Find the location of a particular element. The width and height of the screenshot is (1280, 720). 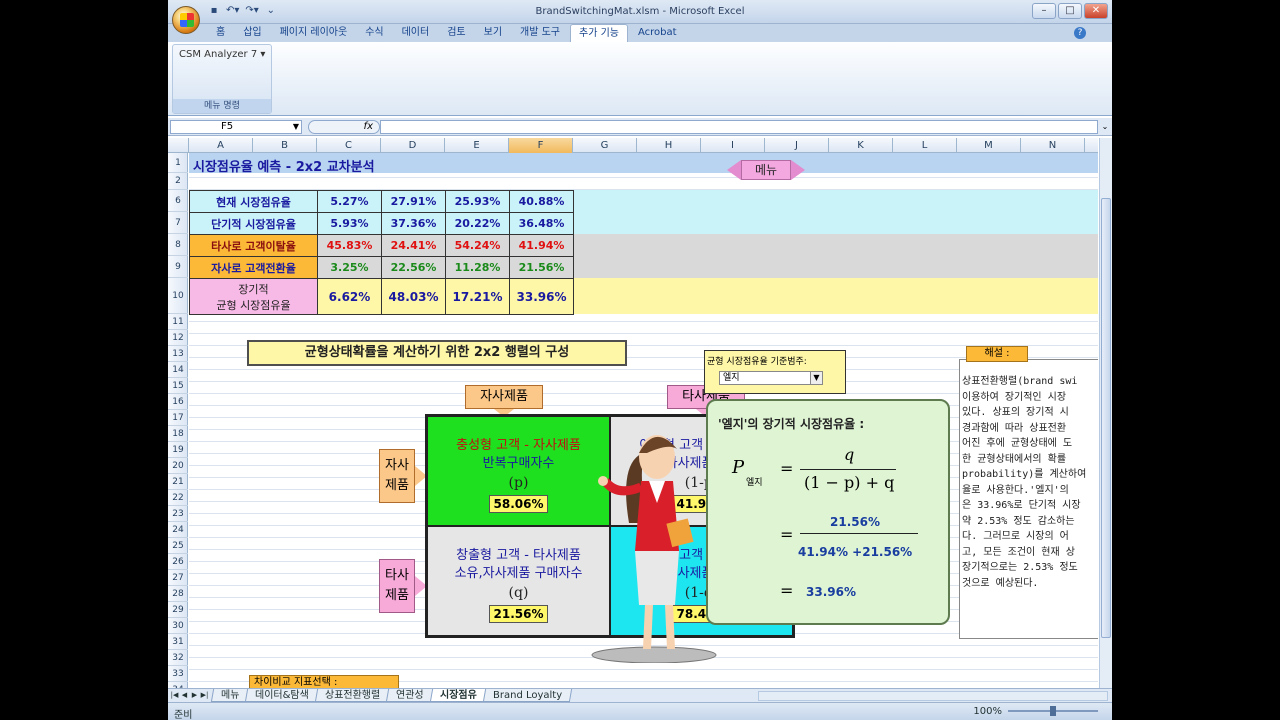

row-header-22: 22 is located at coordinates (178, 498).